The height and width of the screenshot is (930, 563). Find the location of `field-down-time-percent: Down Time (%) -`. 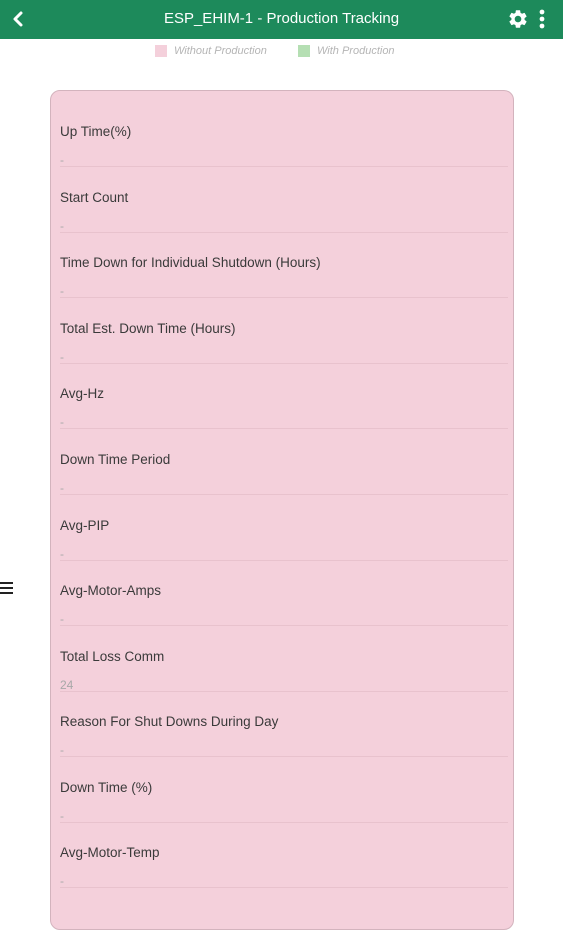

field-down-time-percent: Down Time (%) - is located at coordinates (284, 790).